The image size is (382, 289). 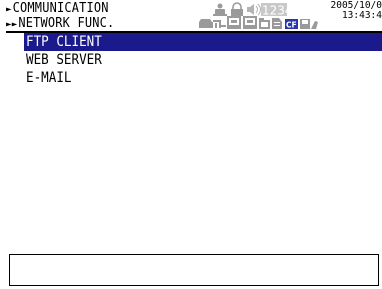 What do you see at coordinates (264, 23) in the screenshot?
I see `folder-icon` at bounding box center [264, 23].